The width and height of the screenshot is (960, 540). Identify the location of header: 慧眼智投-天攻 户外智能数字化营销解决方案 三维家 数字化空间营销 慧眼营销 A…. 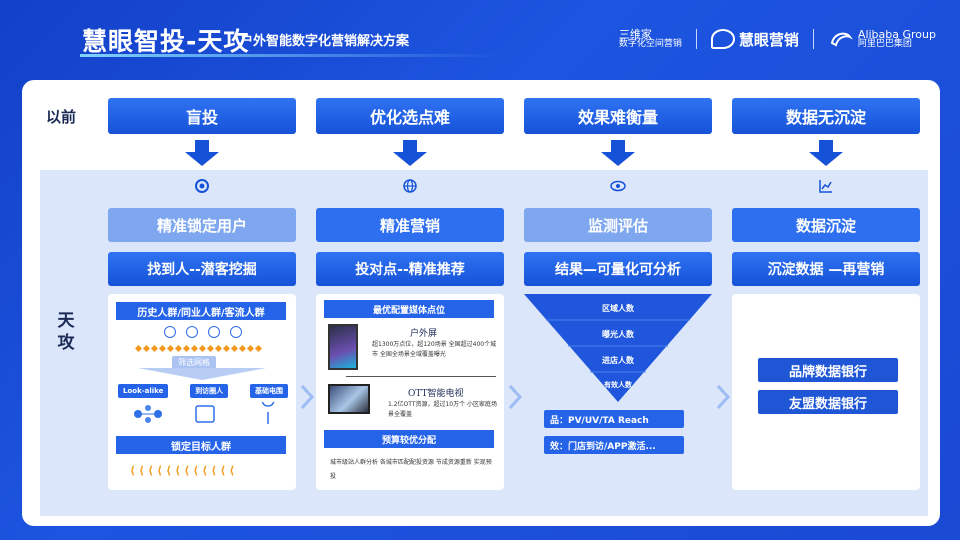
(480, 39).